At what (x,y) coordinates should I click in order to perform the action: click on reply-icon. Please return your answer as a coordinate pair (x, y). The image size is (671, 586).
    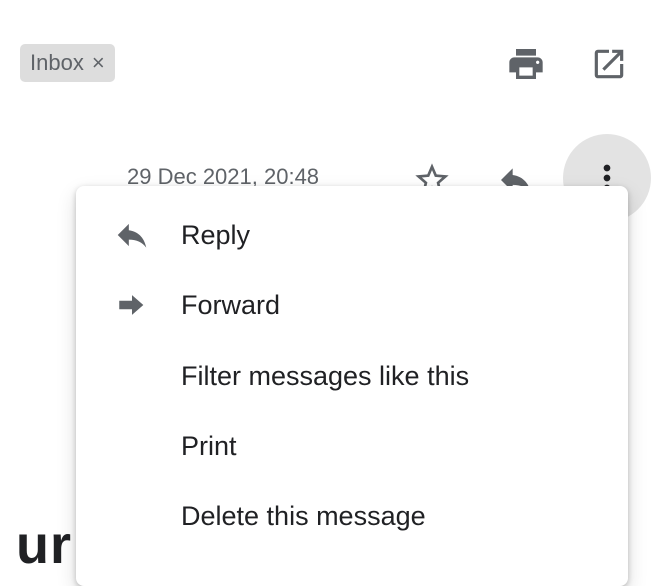
    Looking at the image, I should click on (132, 235).